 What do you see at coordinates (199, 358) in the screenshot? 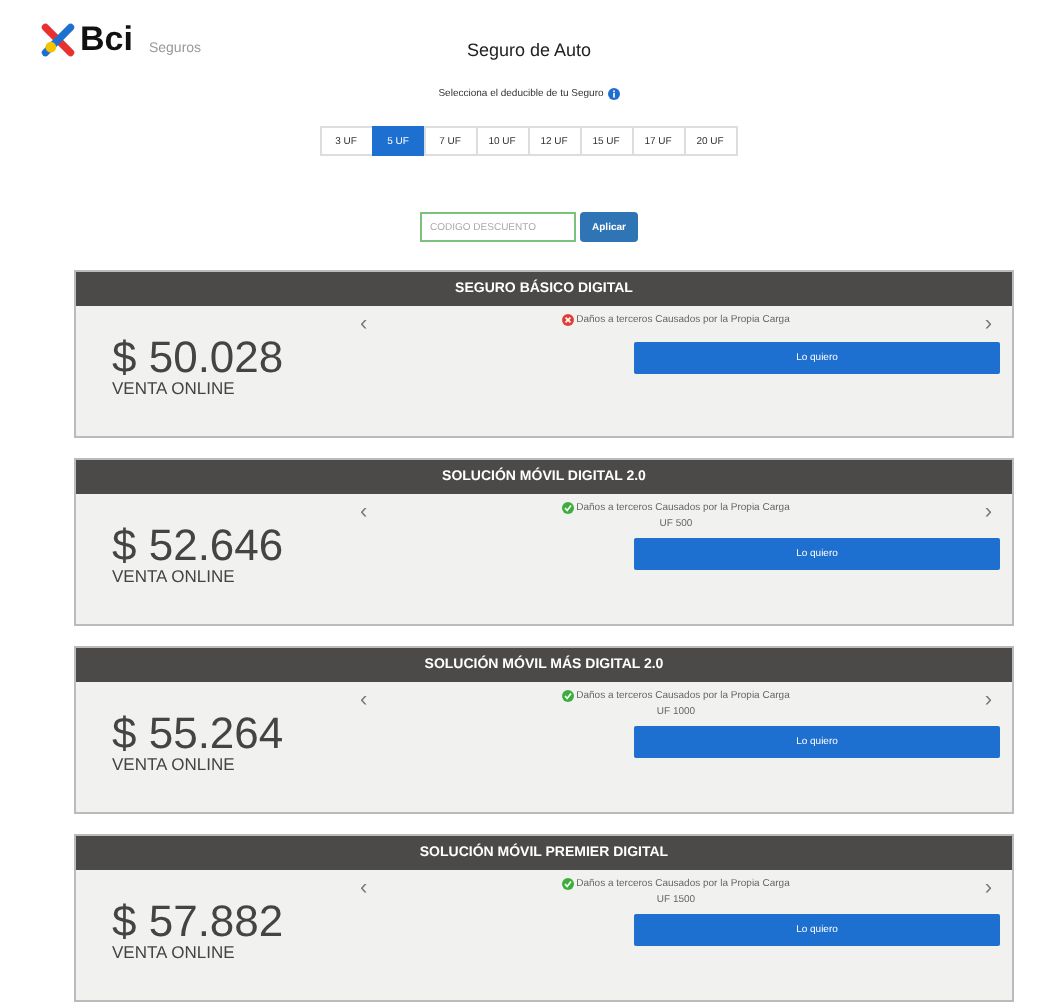
I see `price: $ 50.028` at bounding box center [199, 358].